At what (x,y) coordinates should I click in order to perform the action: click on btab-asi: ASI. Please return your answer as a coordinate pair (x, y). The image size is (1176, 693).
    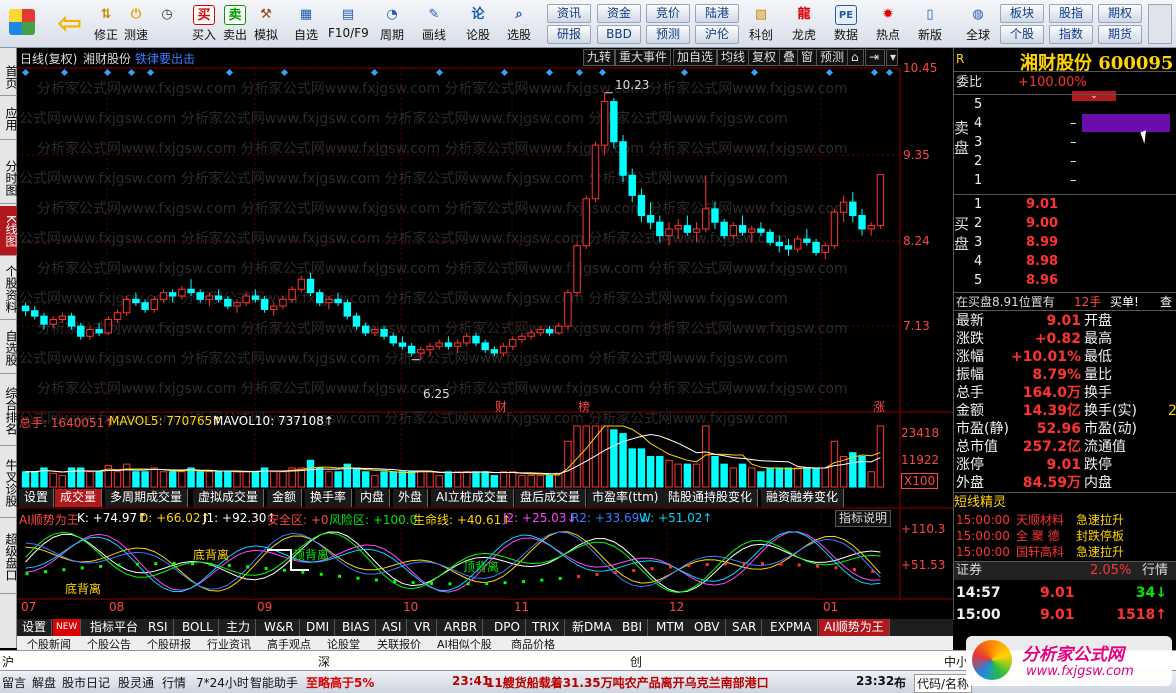
    Looking at the image, I should click on (392, 627).